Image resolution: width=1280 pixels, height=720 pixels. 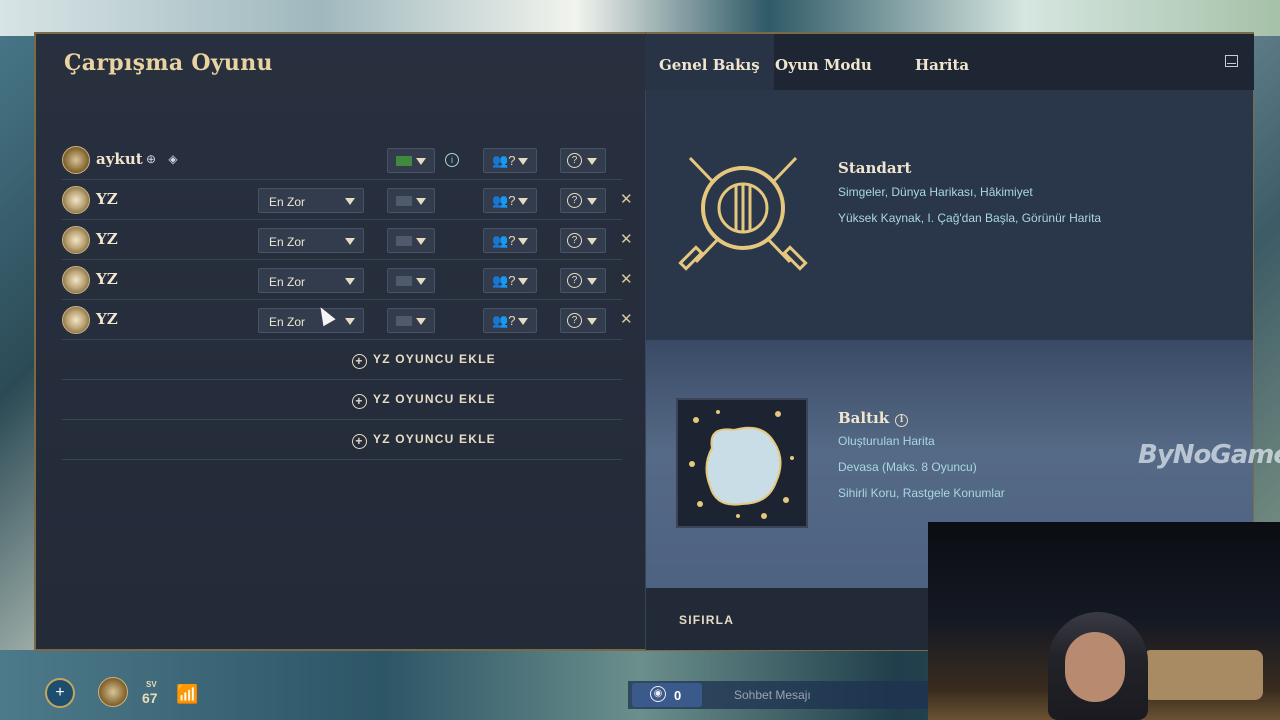 I want to click on tab-game-mode: Oyun Modu, so click(x=823, y=62).